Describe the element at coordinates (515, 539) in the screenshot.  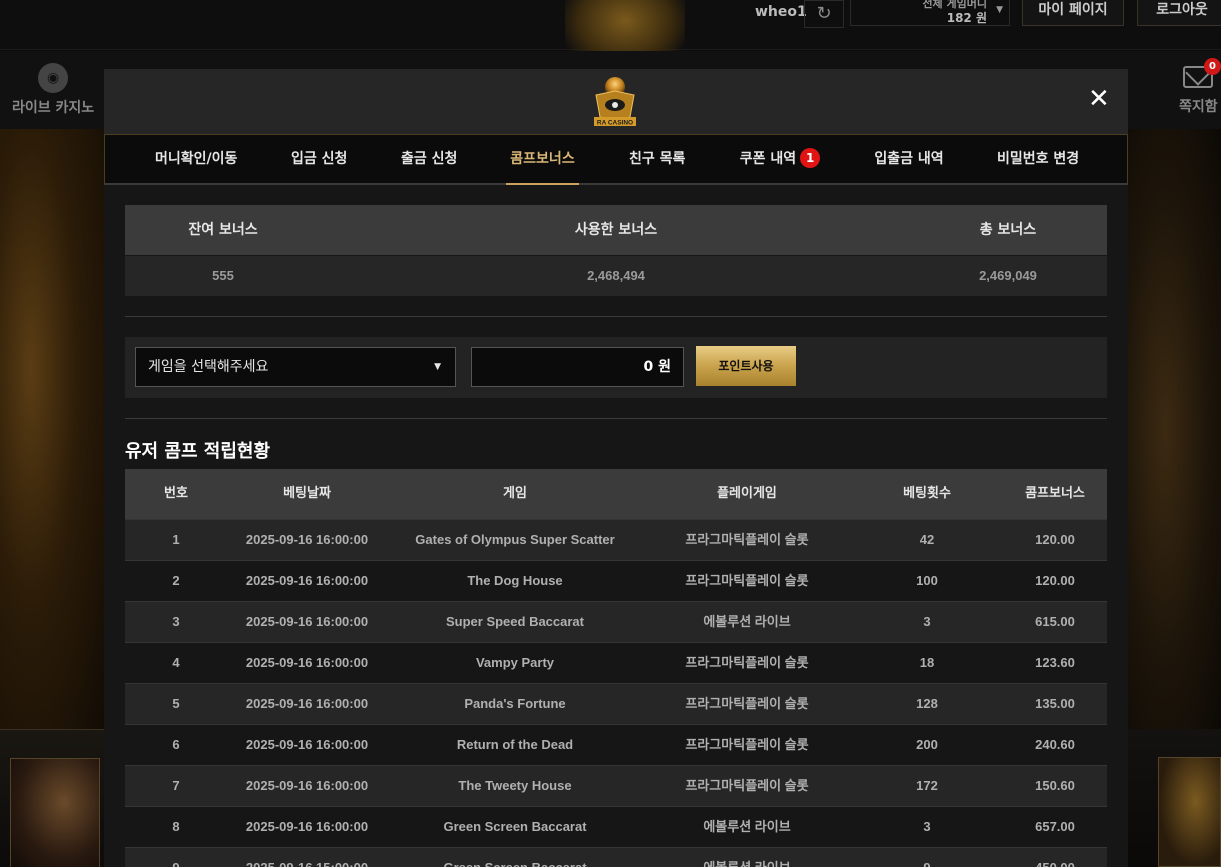
I see `cell-game: Gates of Olympus Super Scatter` at that location.